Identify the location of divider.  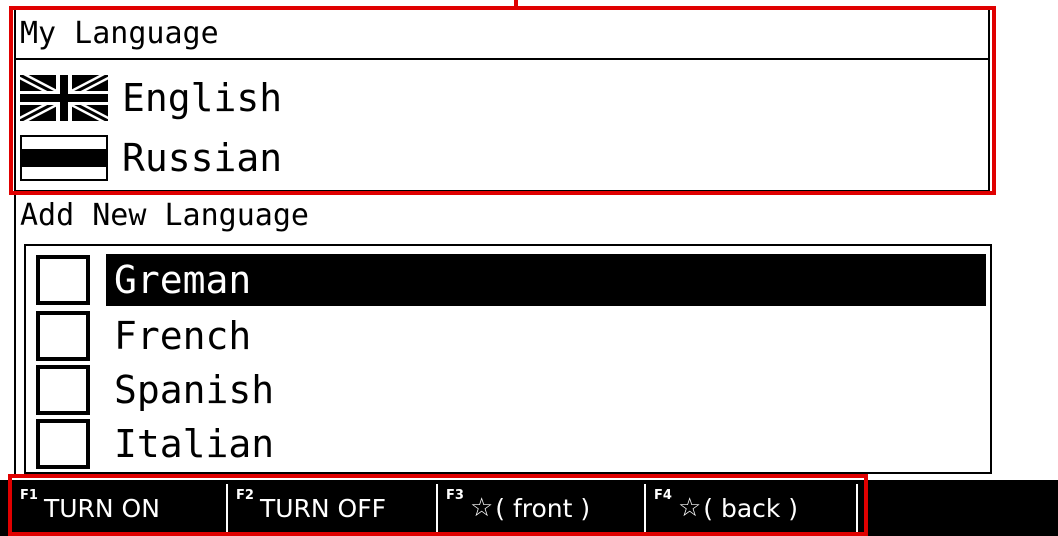
(15, 333).